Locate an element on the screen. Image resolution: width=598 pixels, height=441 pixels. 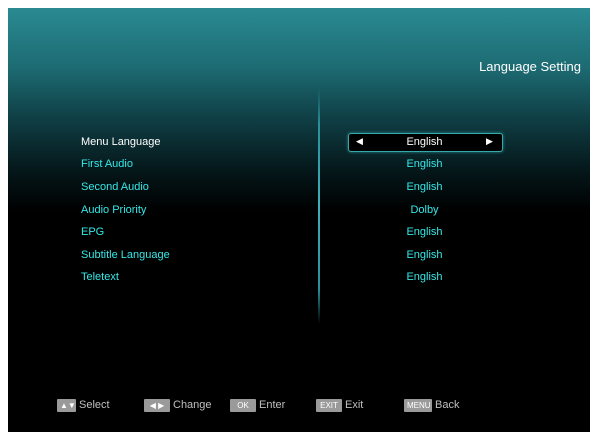
hint-label: Enter is located at coordinates (272, 405).